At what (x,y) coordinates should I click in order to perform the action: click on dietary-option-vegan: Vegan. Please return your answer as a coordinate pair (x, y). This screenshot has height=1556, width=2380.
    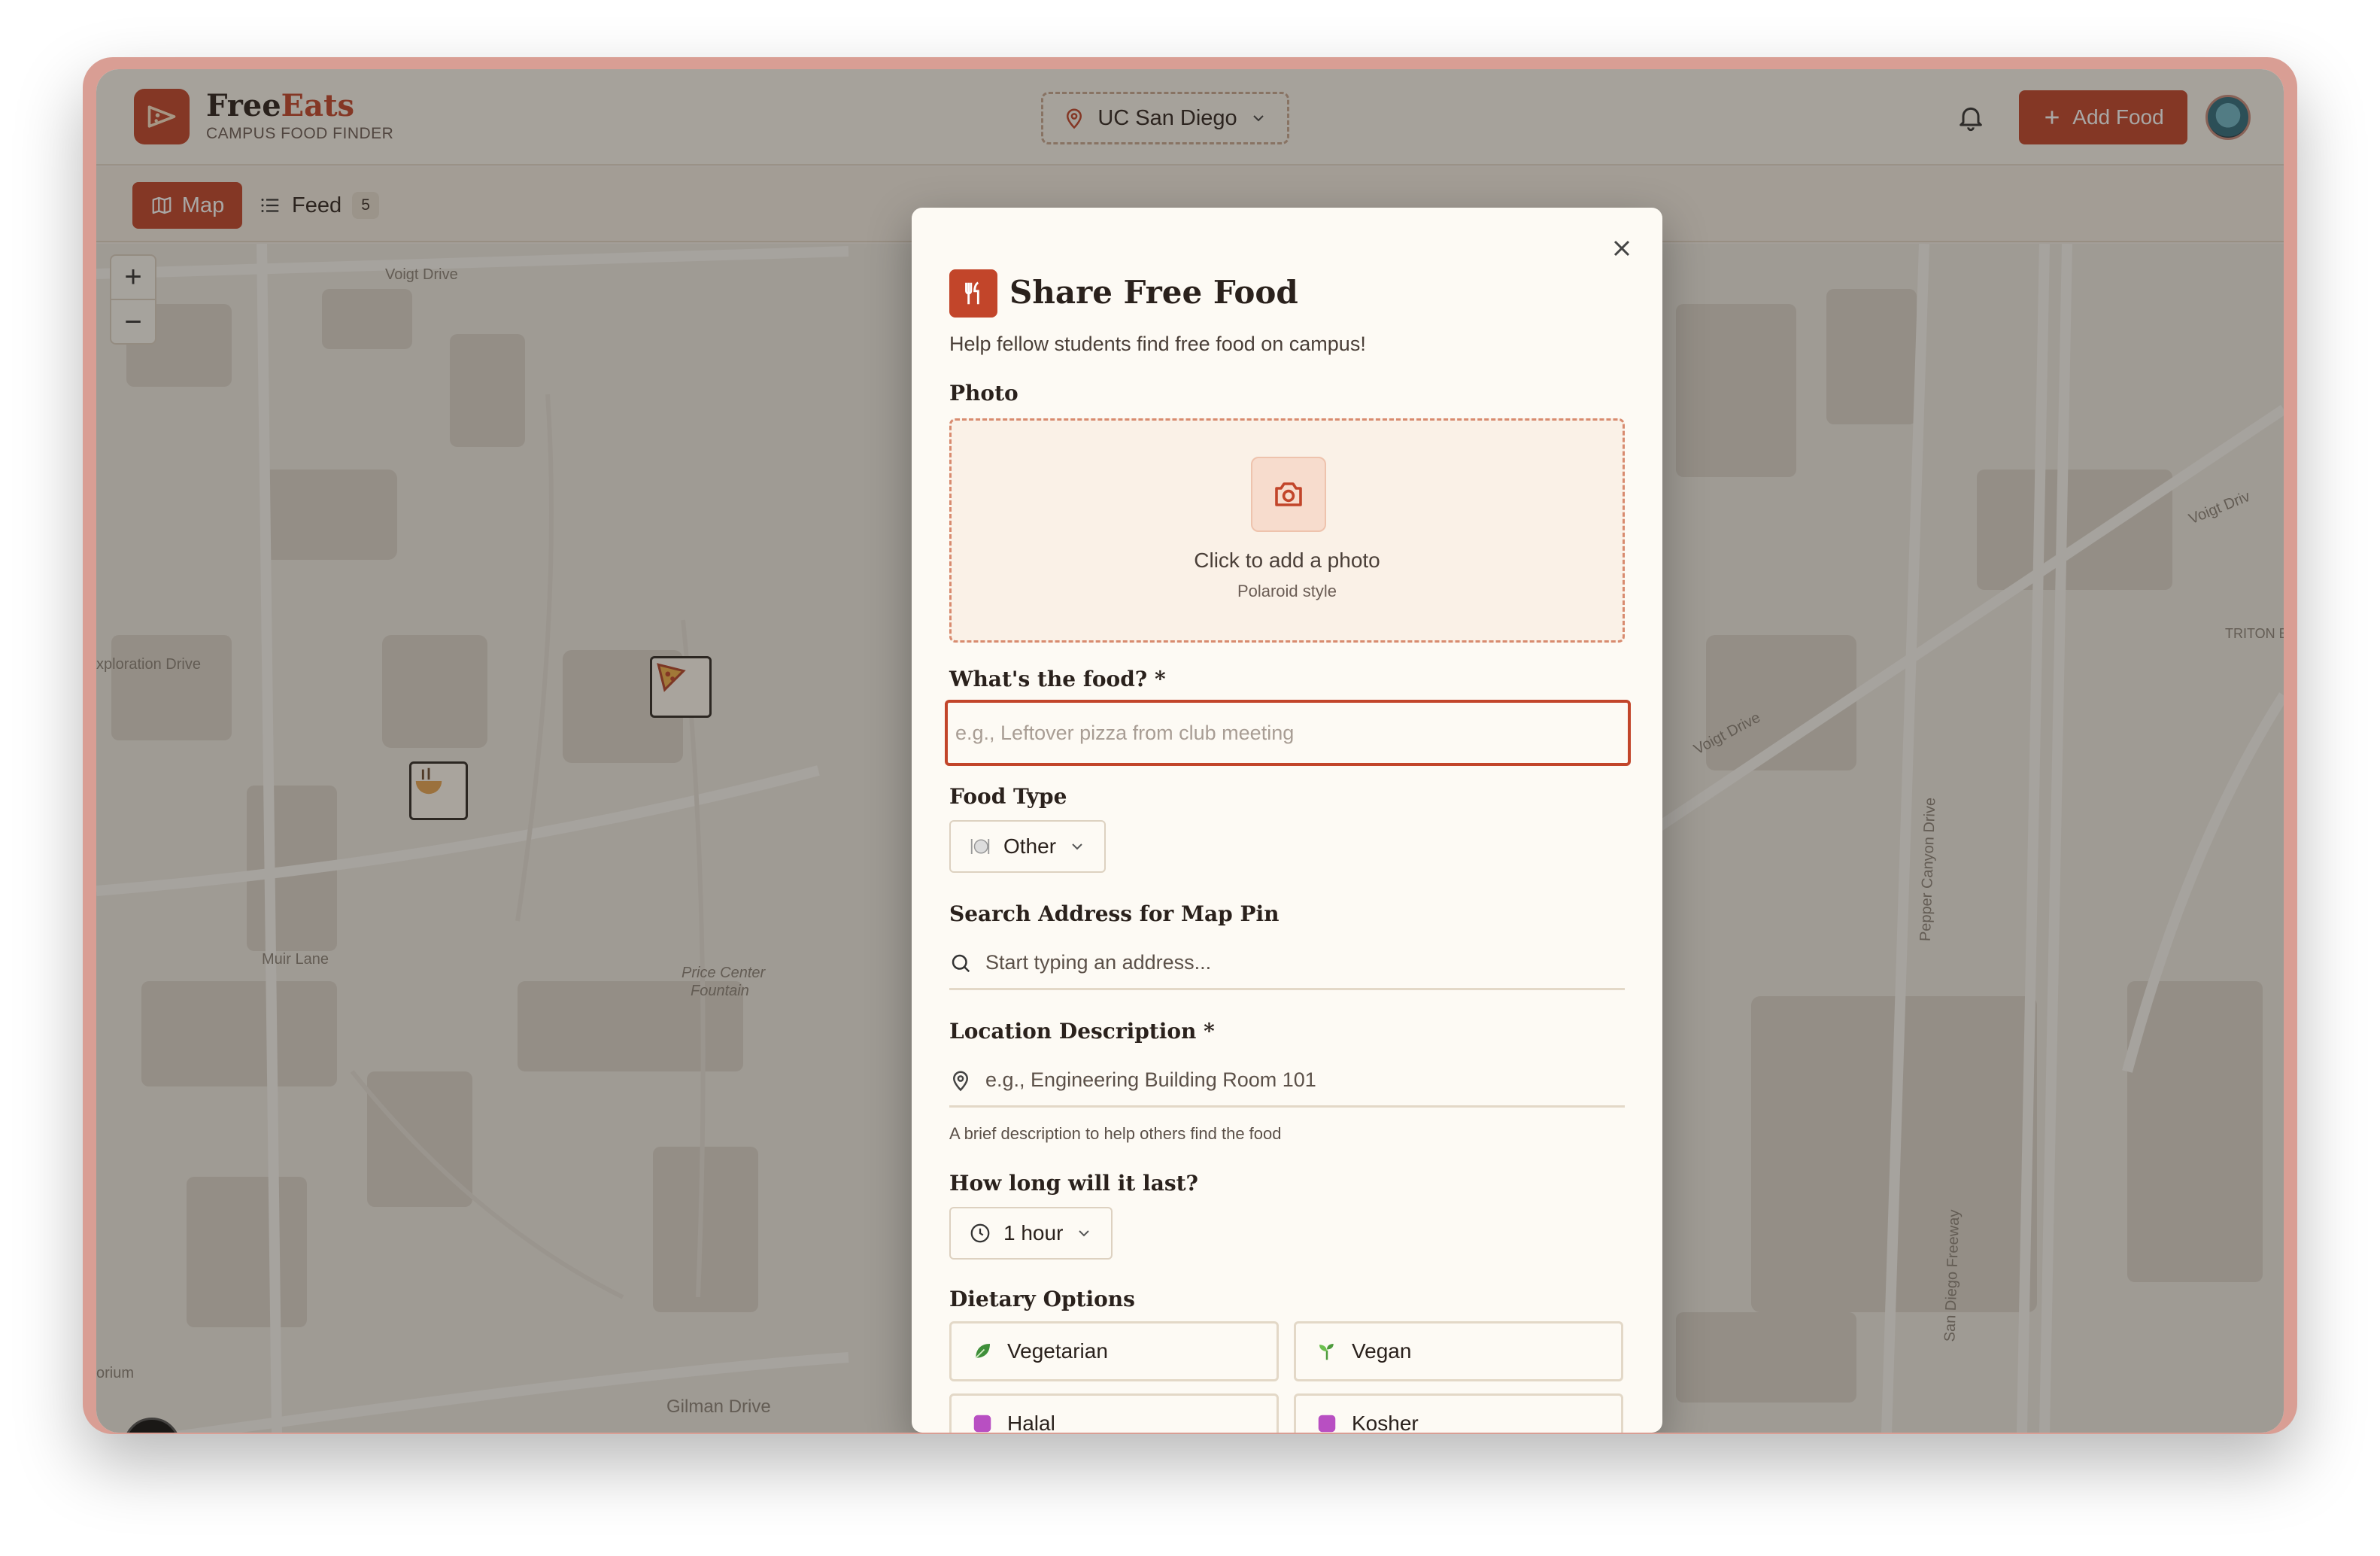
    Looking at the image, I should click on (1458, 1351).